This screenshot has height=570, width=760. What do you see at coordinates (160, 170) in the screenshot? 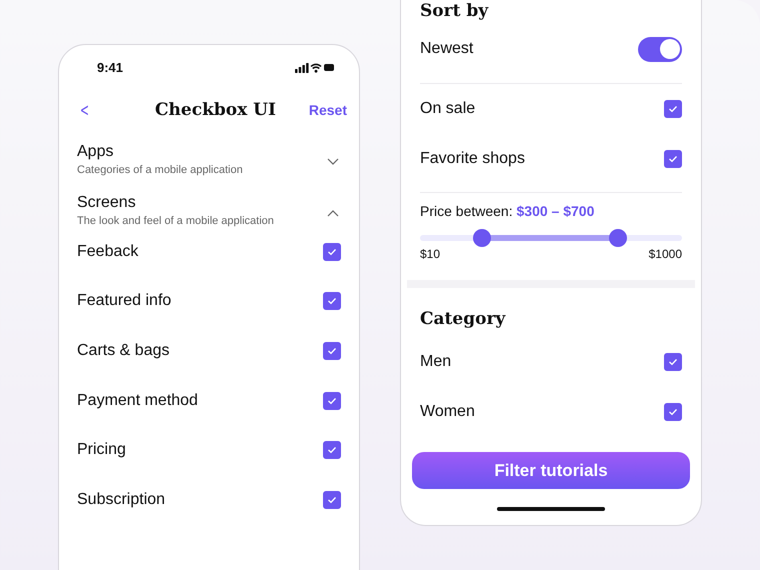
I see `section-subtitle: Categories of a mobile application` at bounding box center [160, 170].